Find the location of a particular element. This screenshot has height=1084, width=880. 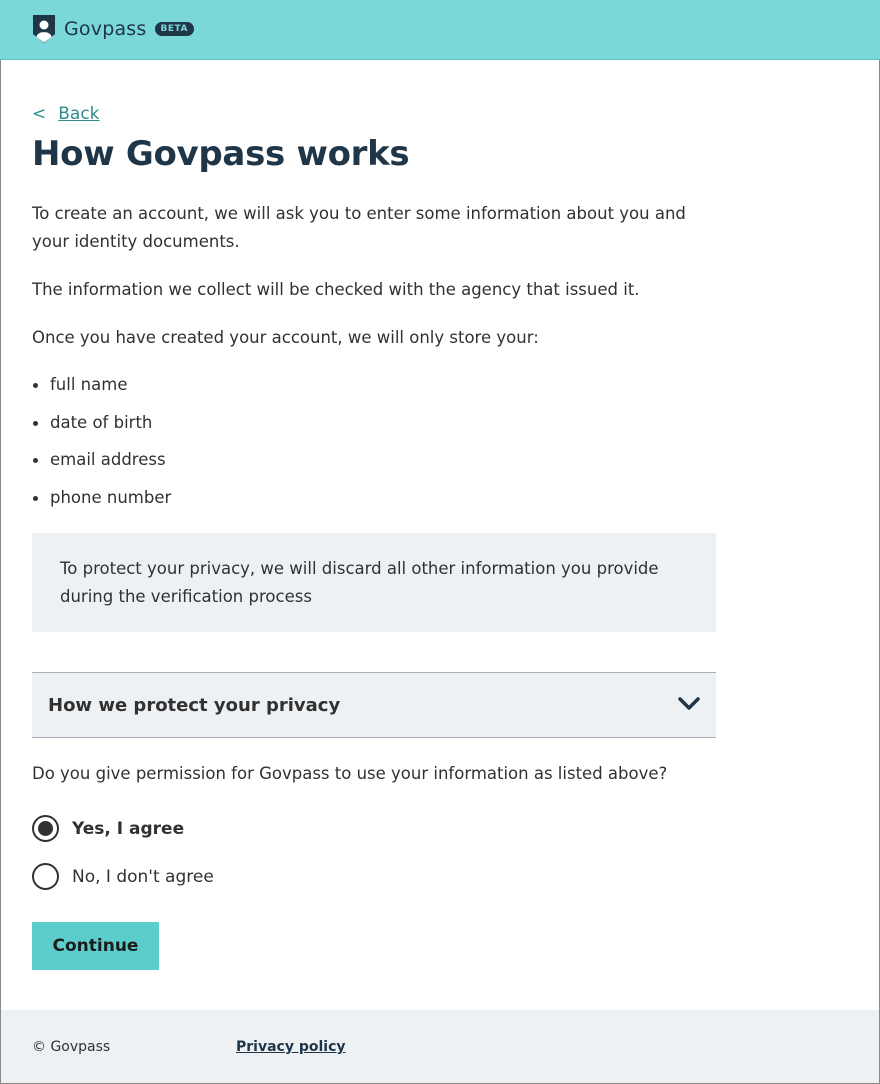

list-item: date of birth is located at coordinates (101, 428).